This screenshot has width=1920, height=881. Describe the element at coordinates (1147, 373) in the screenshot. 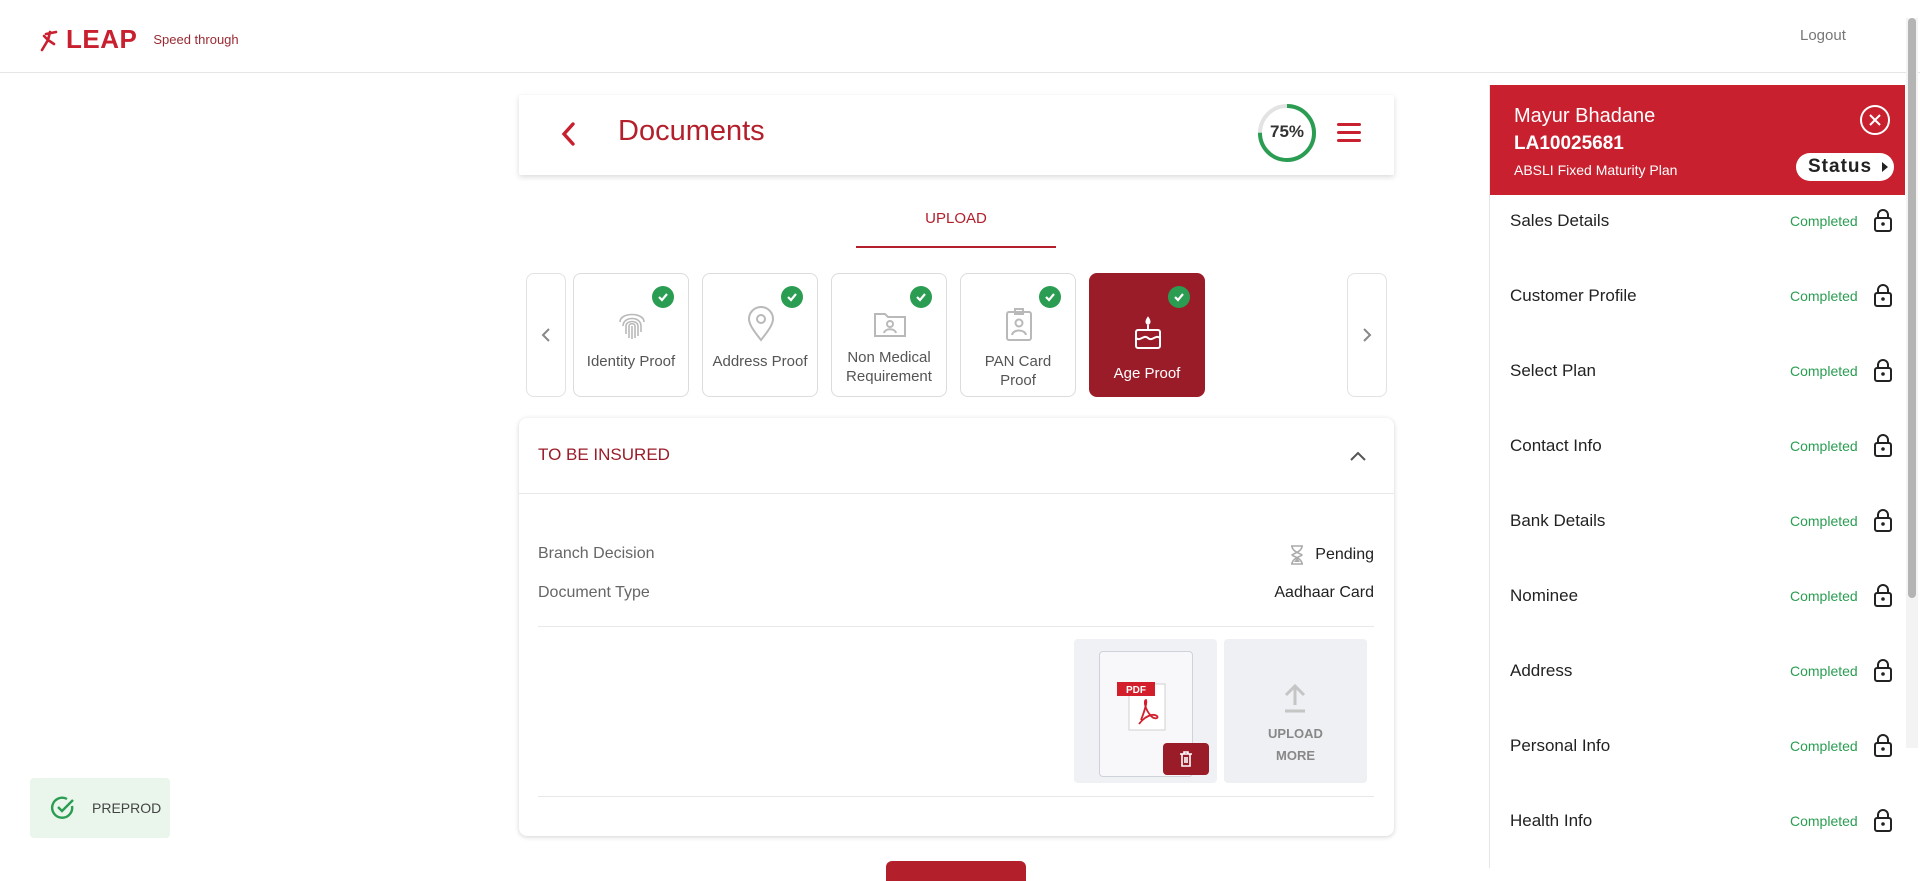

I see `doc-tab-label: Age Proof` at that location.